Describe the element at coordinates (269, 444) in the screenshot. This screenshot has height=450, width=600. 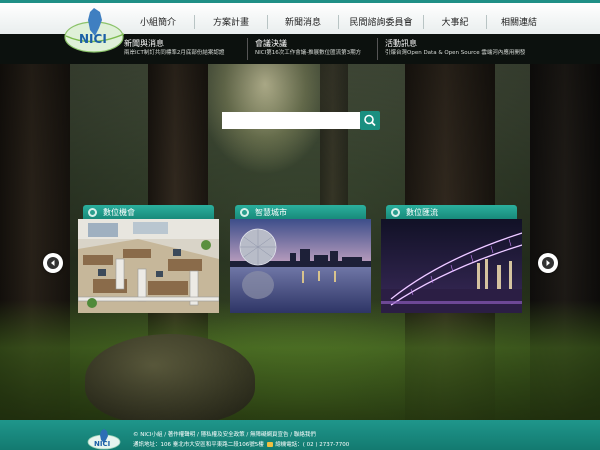
I see `phone-icon` at that location.